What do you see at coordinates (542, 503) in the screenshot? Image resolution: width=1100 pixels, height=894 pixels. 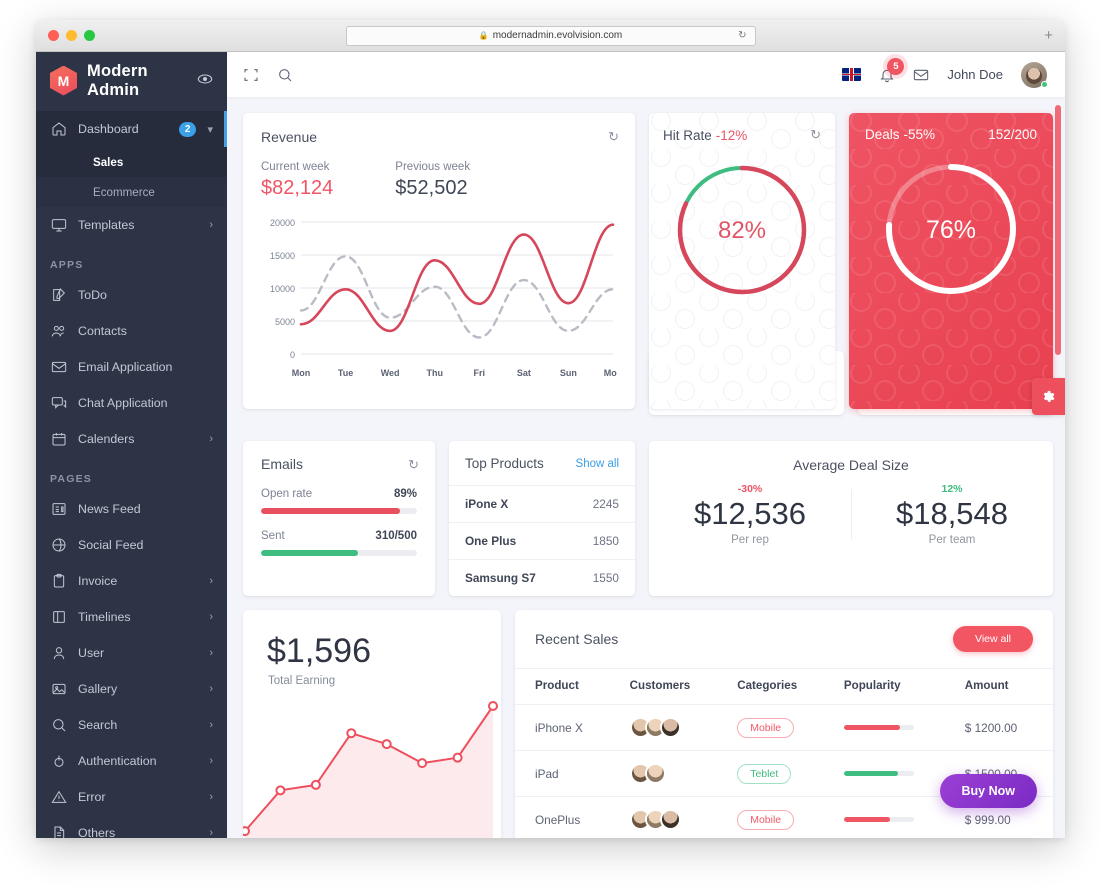 I see `list-item: iPone X 2245` at bounding box center [542, 503].